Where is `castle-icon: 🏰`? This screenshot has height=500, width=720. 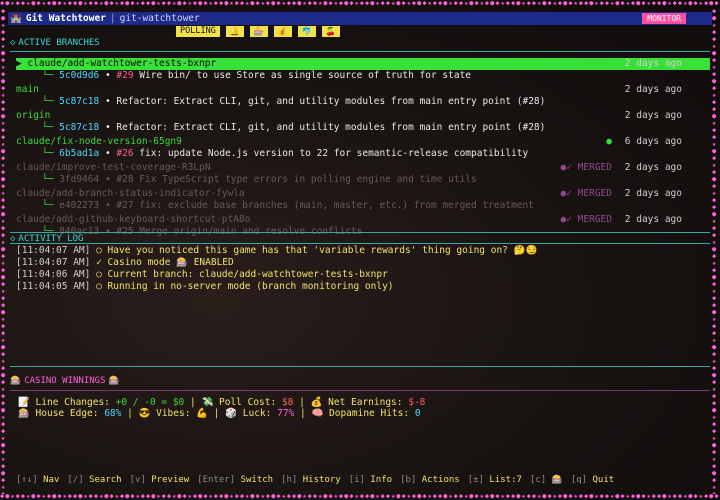
castle-icon: 🏰 is located at coordinates (16, 18).